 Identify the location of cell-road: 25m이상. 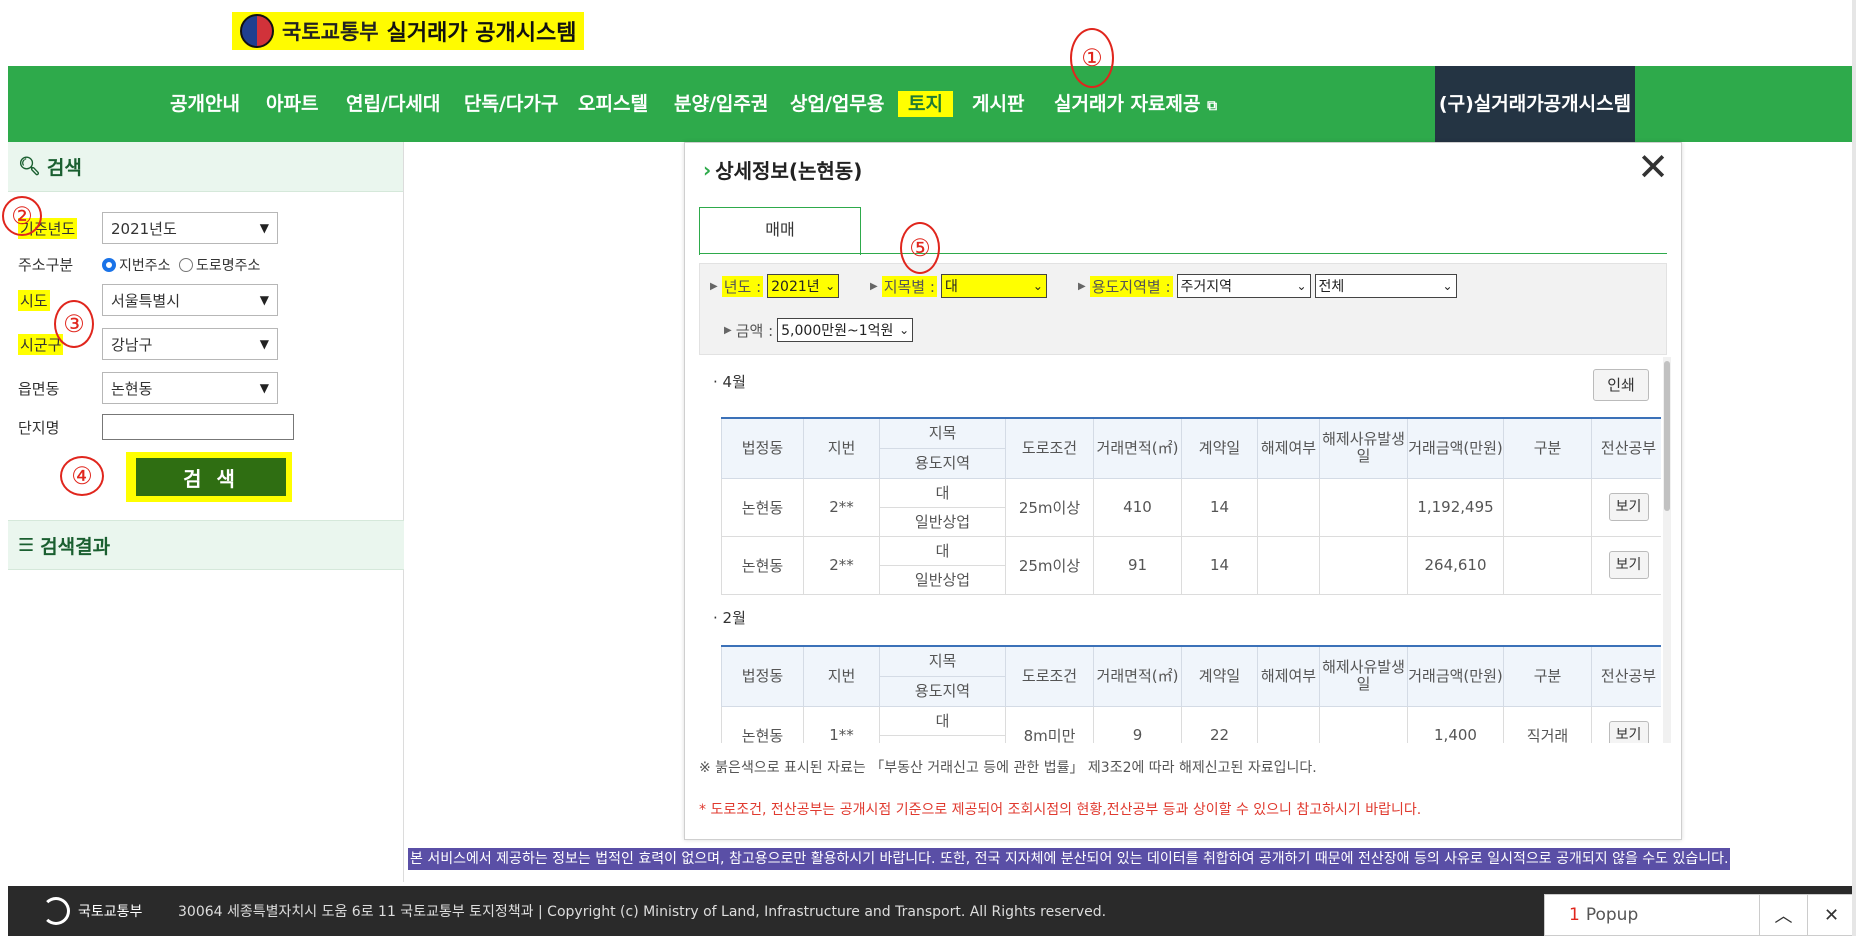
(1049, 565).